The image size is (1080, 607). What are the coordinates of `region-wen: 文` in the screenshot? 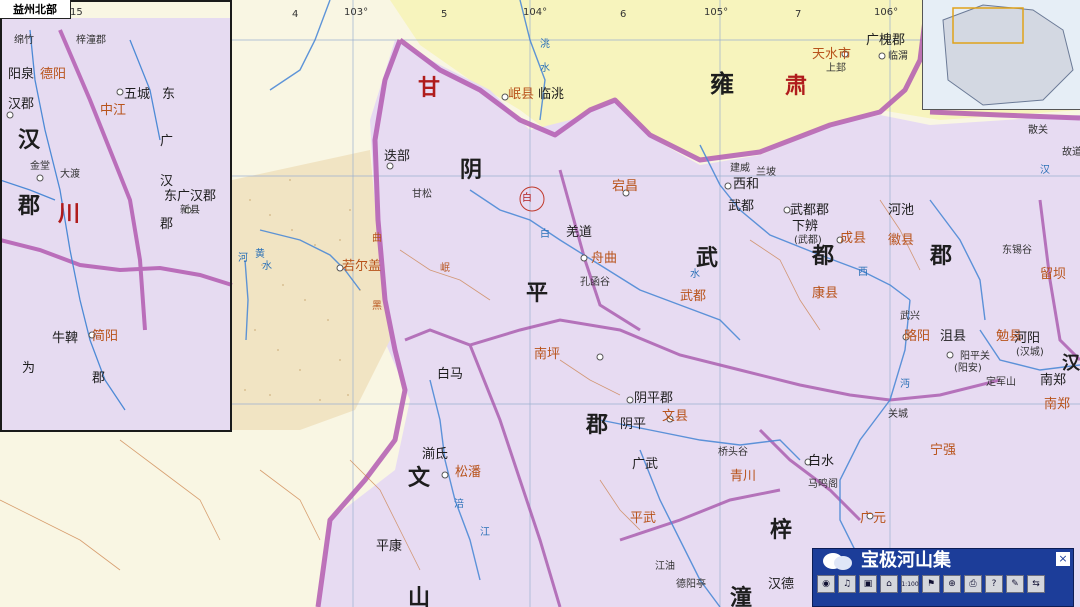 It's located at (419, 478).